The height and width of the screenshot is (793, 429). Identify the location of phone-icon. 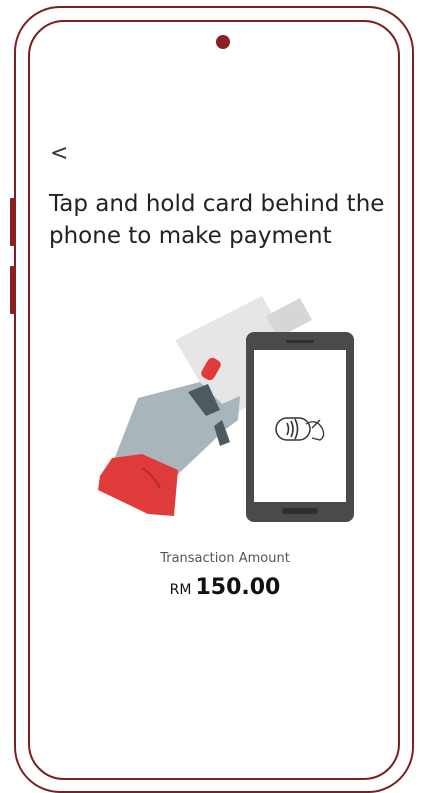
(300, 427).